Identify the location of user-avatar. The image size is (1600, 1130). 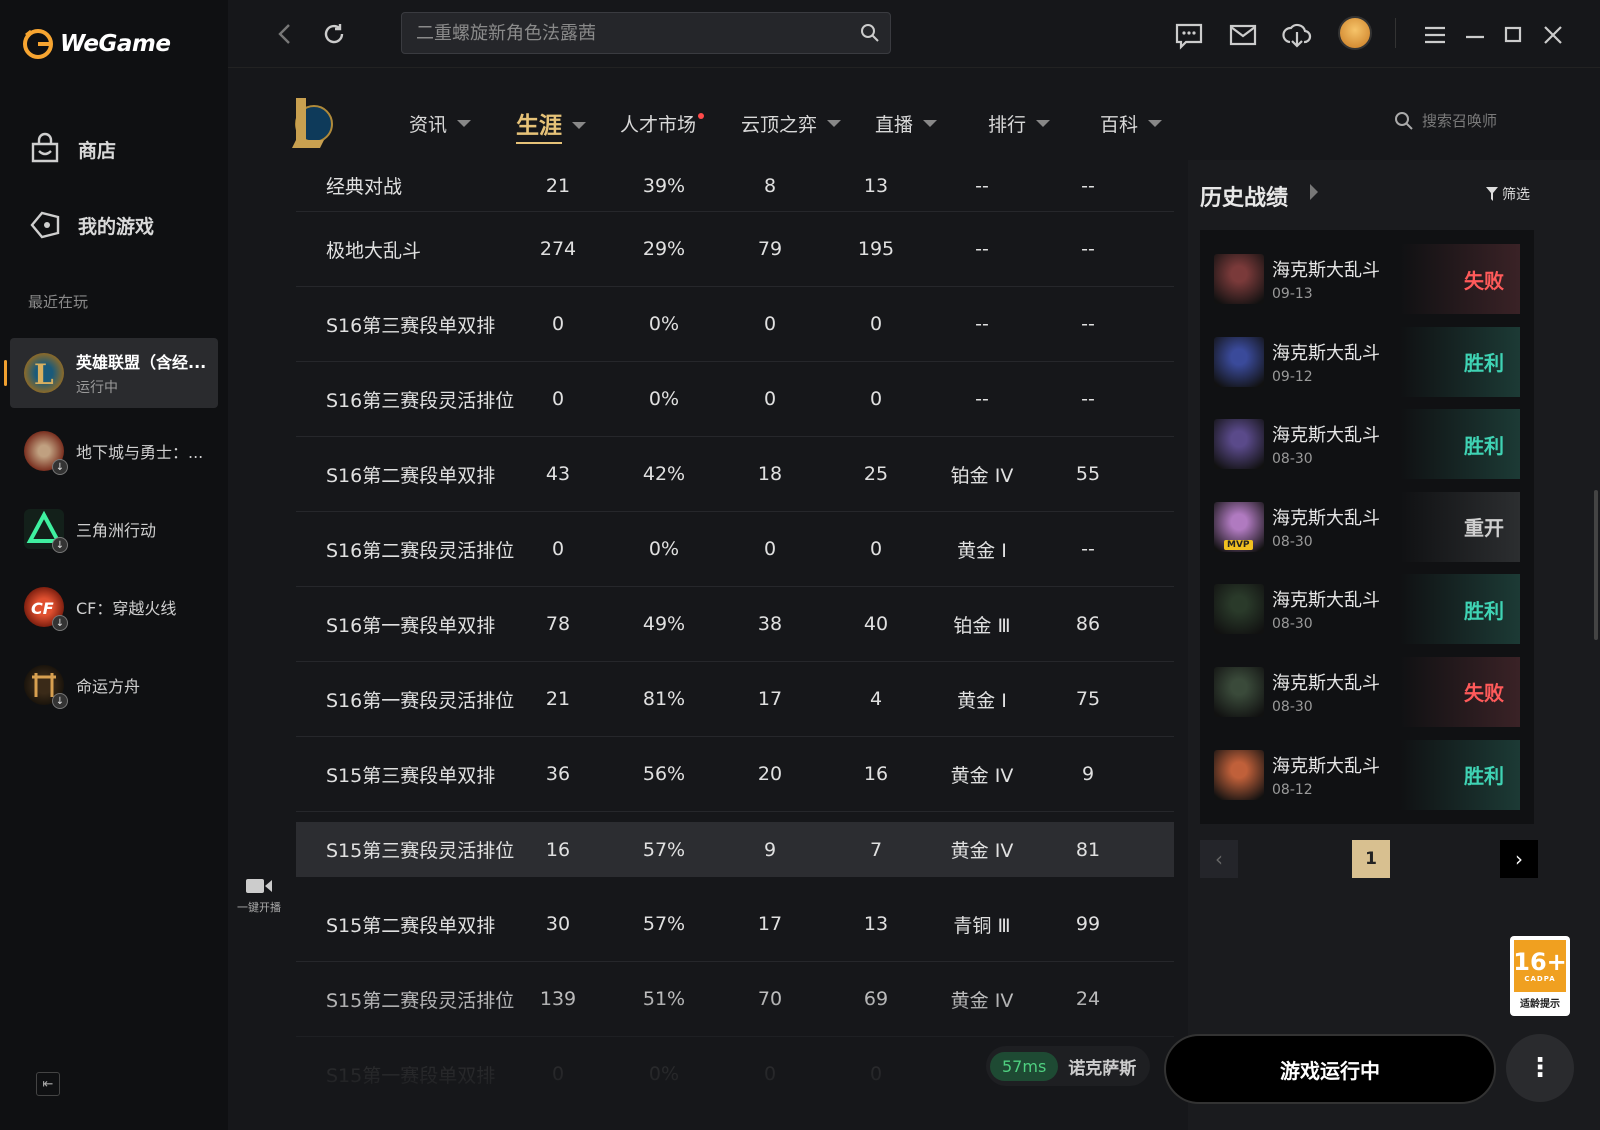
(1355, 33).